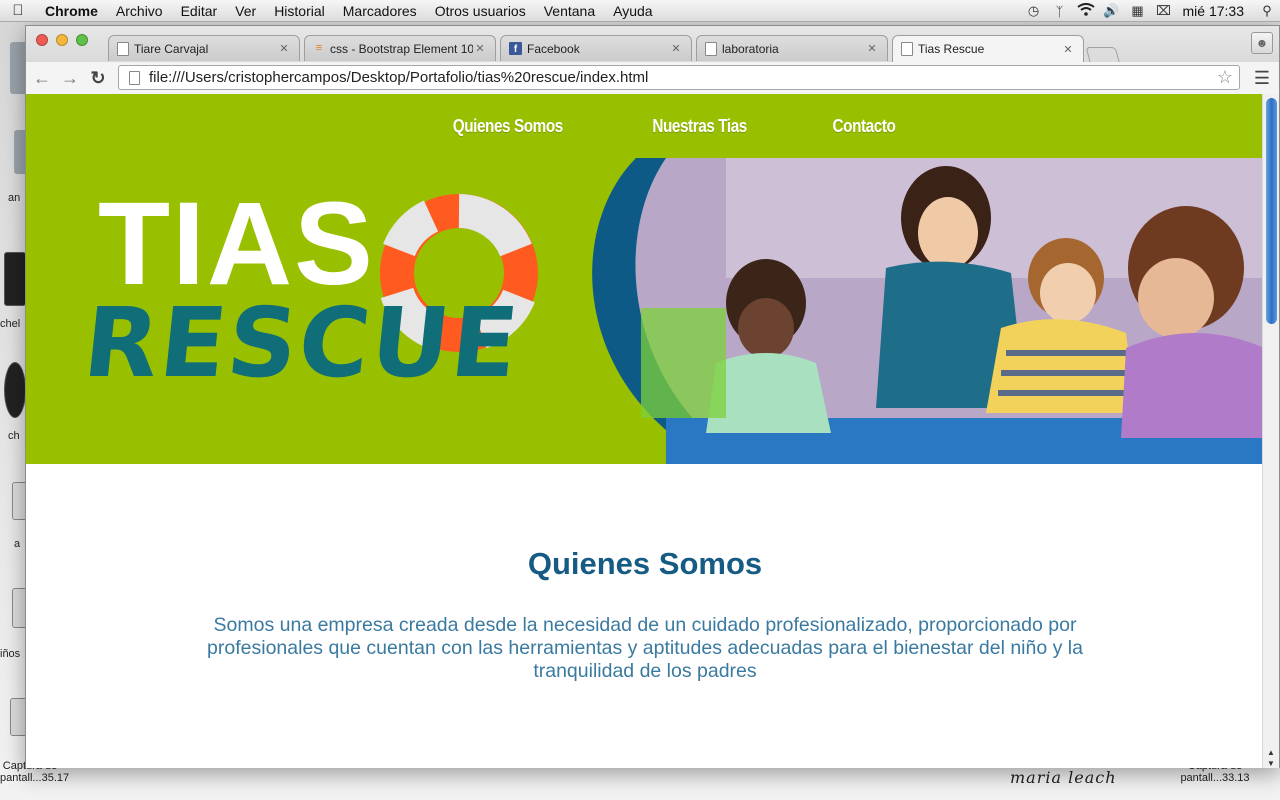 The width and height of the screenshot is (1280, 800). What do you see at coordinates (17, 544) in the screenshot?
I see `desktop-label: a` at bounding box center [17, 544].